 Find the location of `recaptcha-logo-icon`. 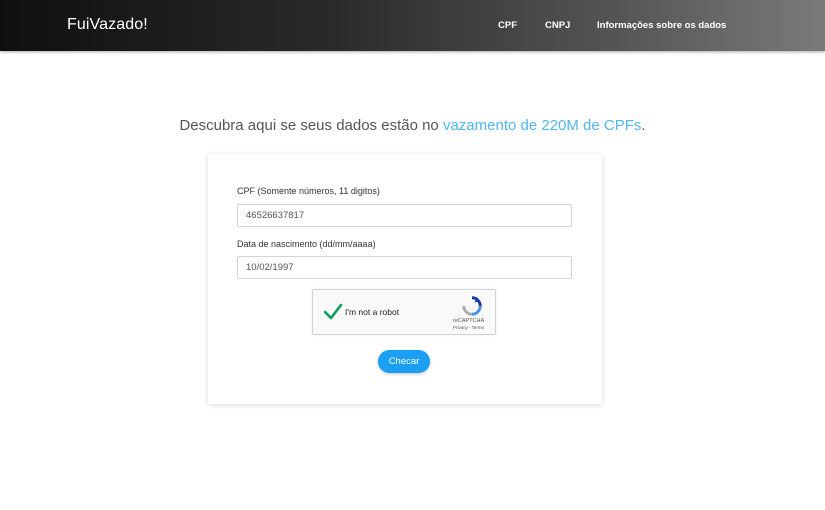

recaptcha-logo-icon is located at coordinates (472, 306).